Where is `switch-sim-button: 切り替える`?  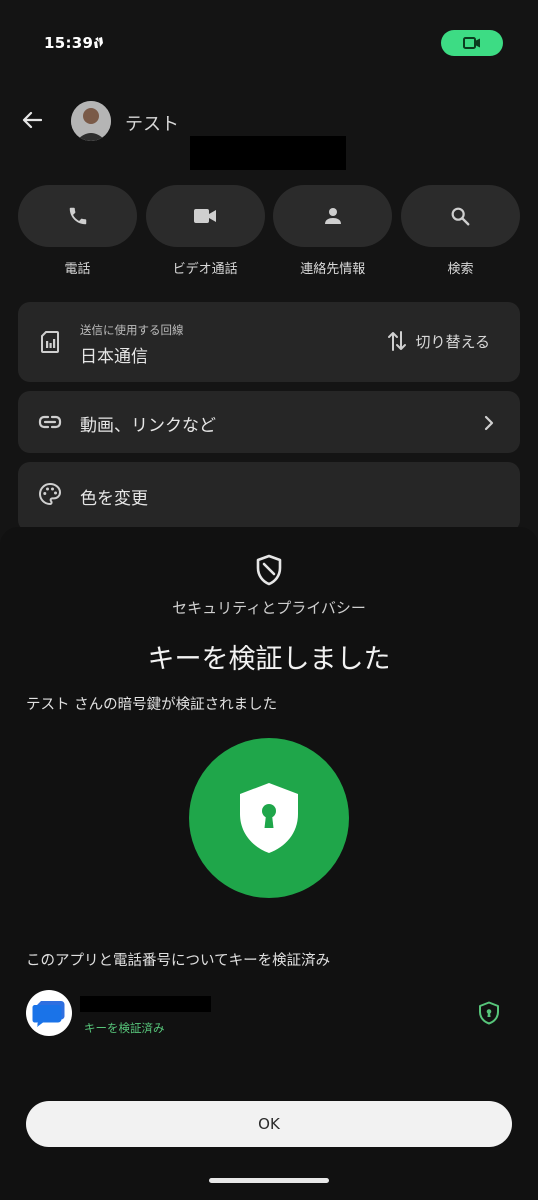
switch-sim-button: 切り替える is located at coordinates (438, 341).